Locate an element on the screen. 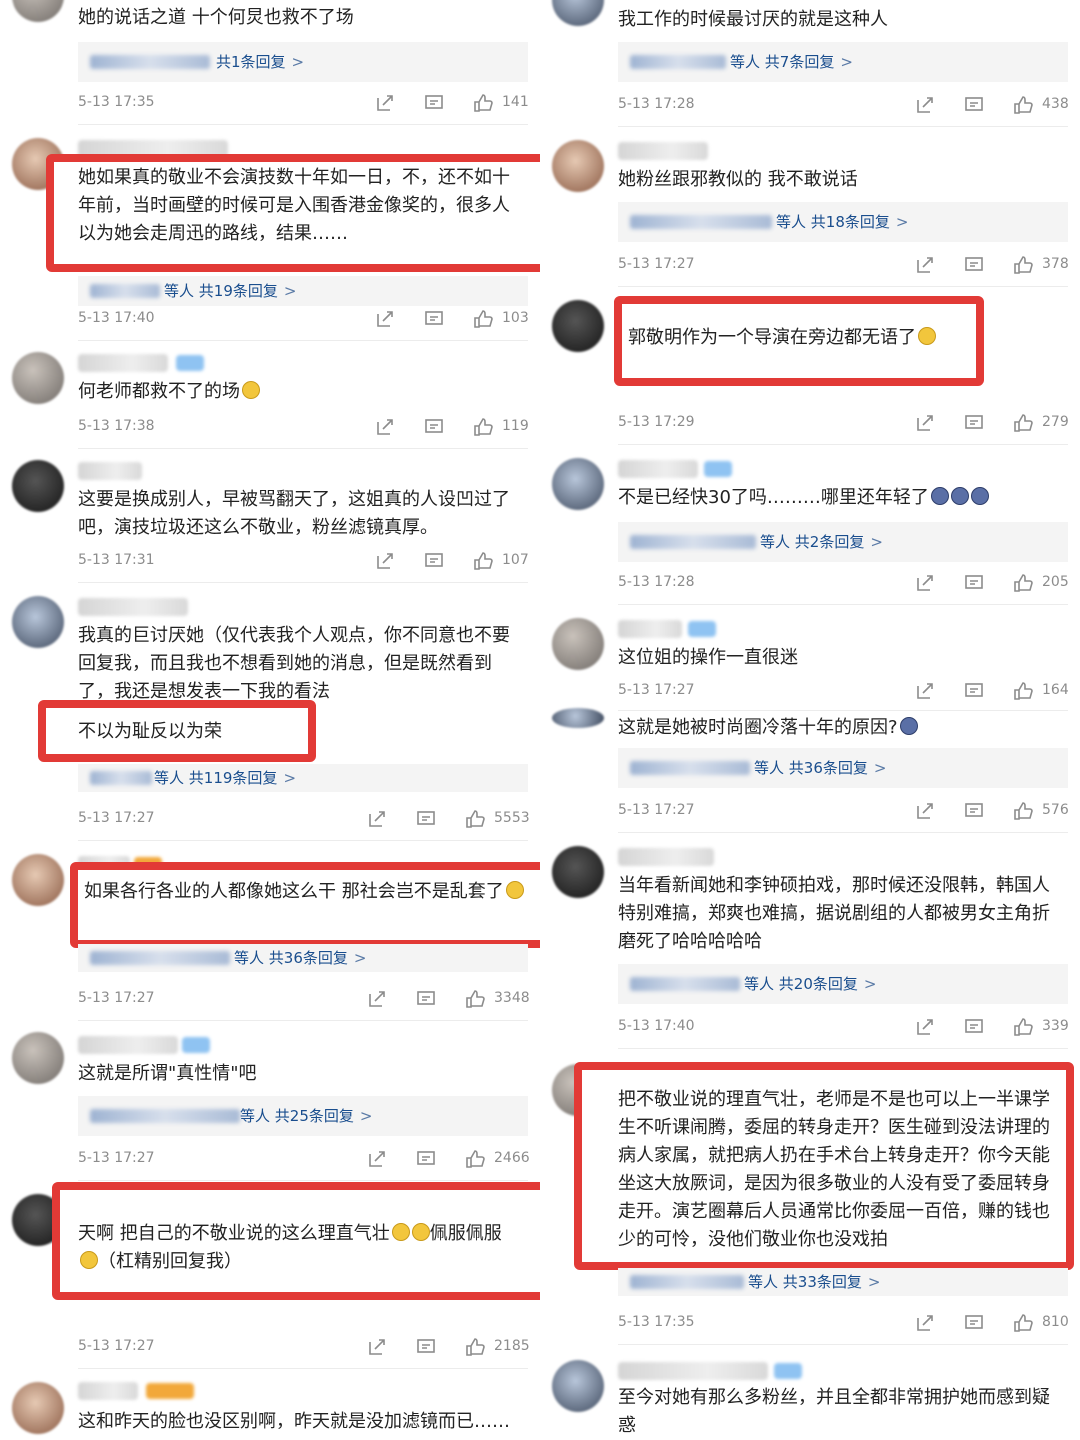 The width and height of the screenshot is (1080, 1440). reply-summary: 等人 共119条回复 > is located at coordinates (303, 778).